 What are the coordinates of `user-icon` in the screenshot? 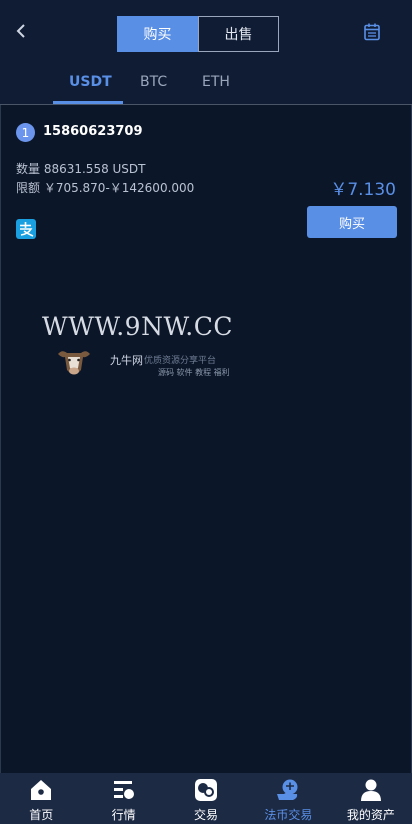 It's located at (370, 790).